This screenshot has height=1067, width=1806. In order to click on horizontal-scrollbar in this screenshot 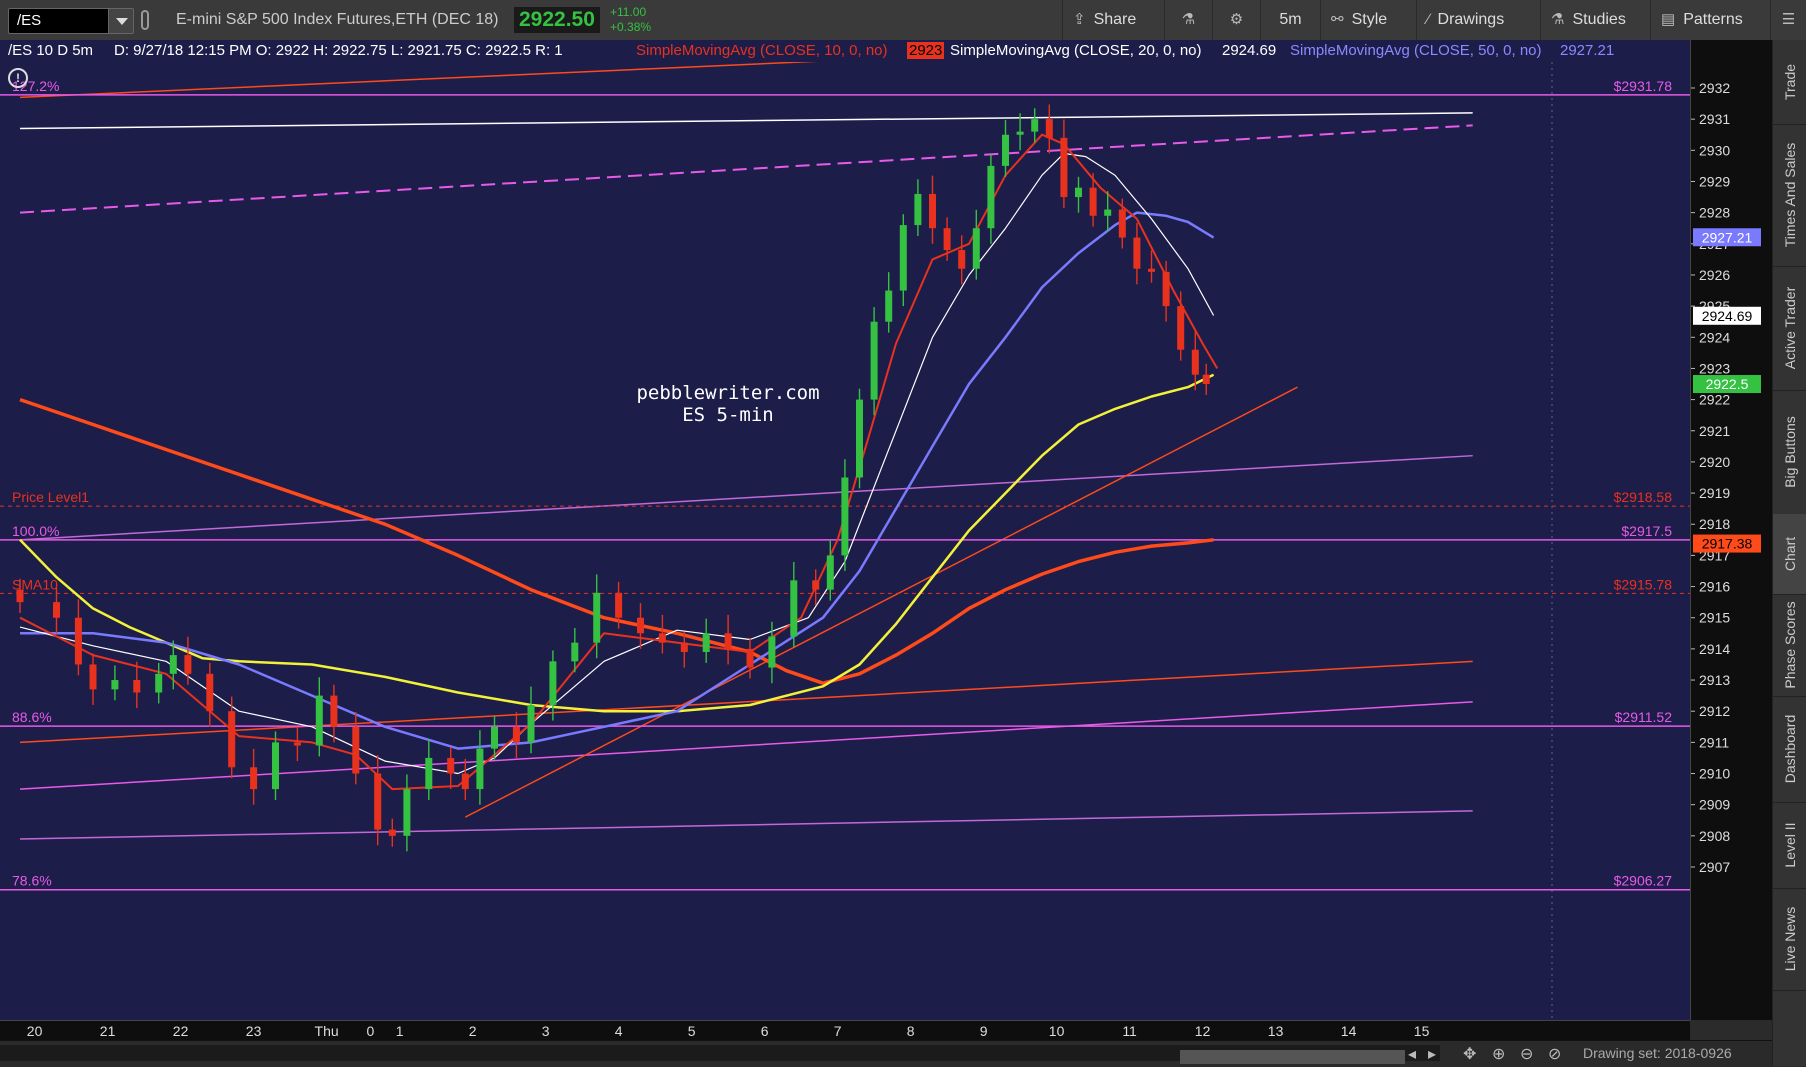, I will do `click(720, 1054)`.